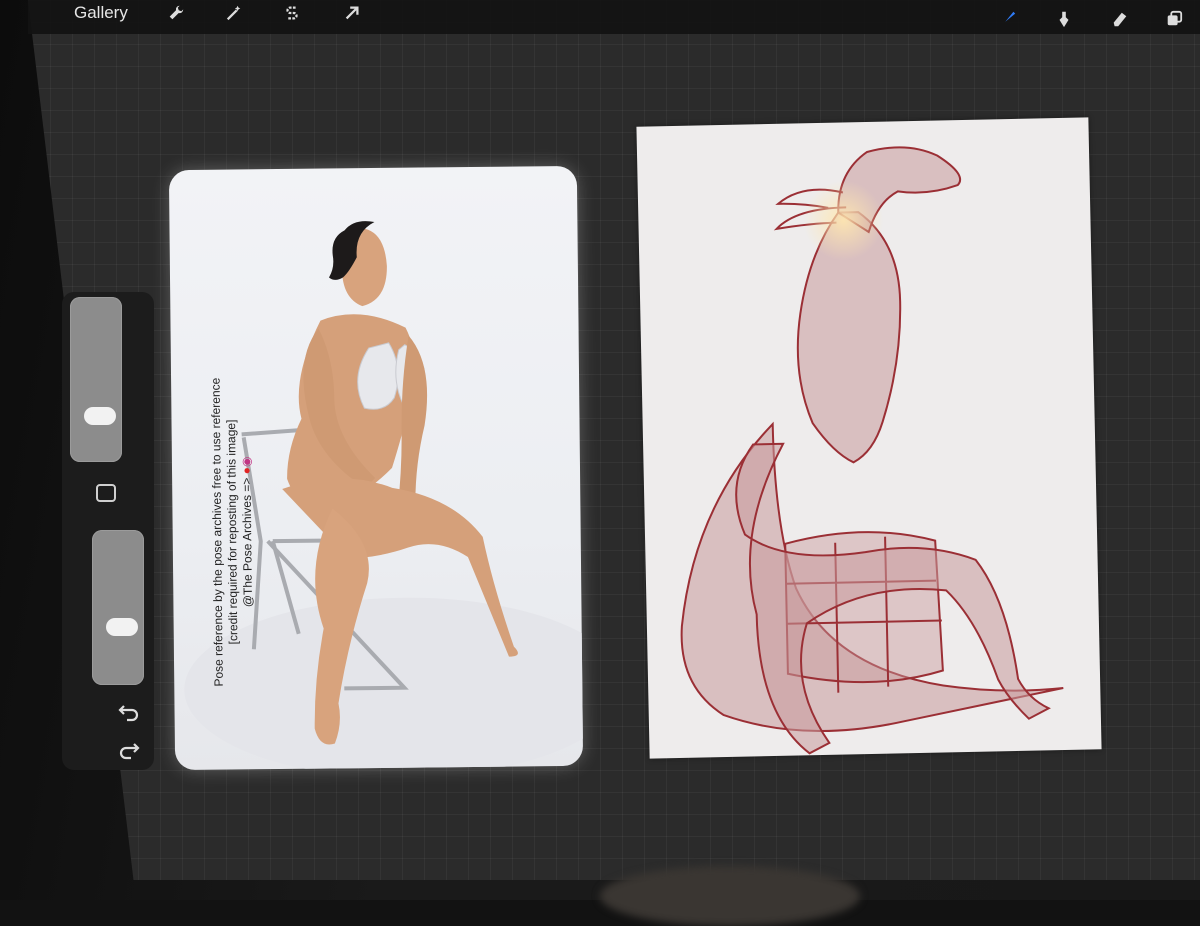 The image size is (1200, 926). What do you see at coordinates (234, 13) in the screenshot?
I see `magic-wand-icon` at bounding box center [234, 13].